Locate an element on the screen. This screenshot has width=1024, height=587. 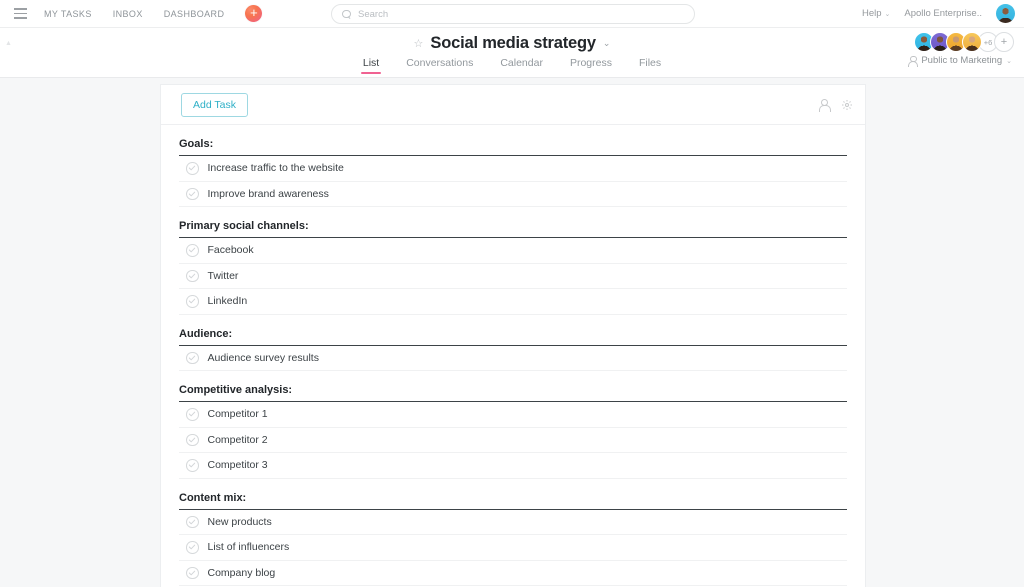
topbar-right-group: Help ⌄ Apollo Enterprise.. is located at coordinates (943, 13).